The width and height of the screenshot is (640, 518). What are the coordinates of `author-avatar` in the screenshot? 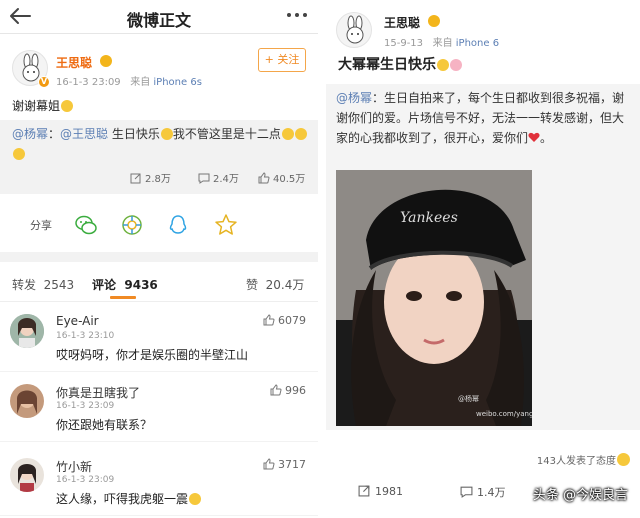 It's located at (354, 30).